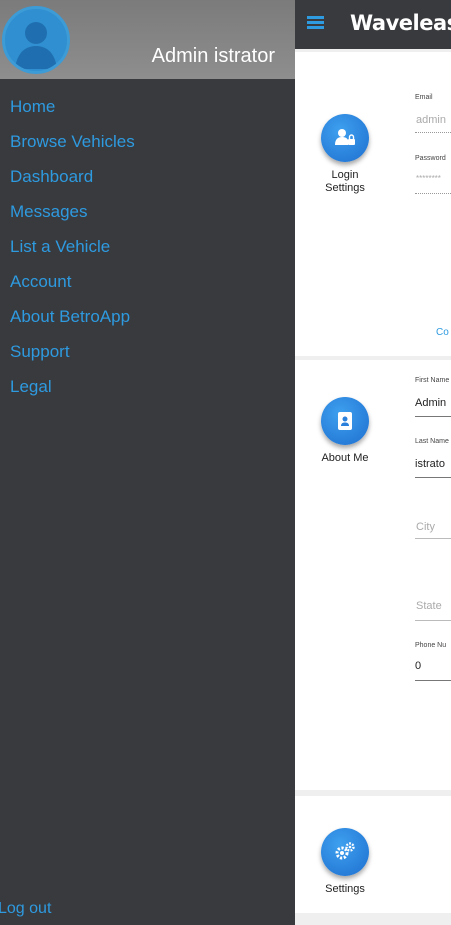 This screenshot has height=925, width=451. What do you see at coordinates (345, 421) in the screenshot?
I see `about-me-icon` at bounding box center [345, 421].